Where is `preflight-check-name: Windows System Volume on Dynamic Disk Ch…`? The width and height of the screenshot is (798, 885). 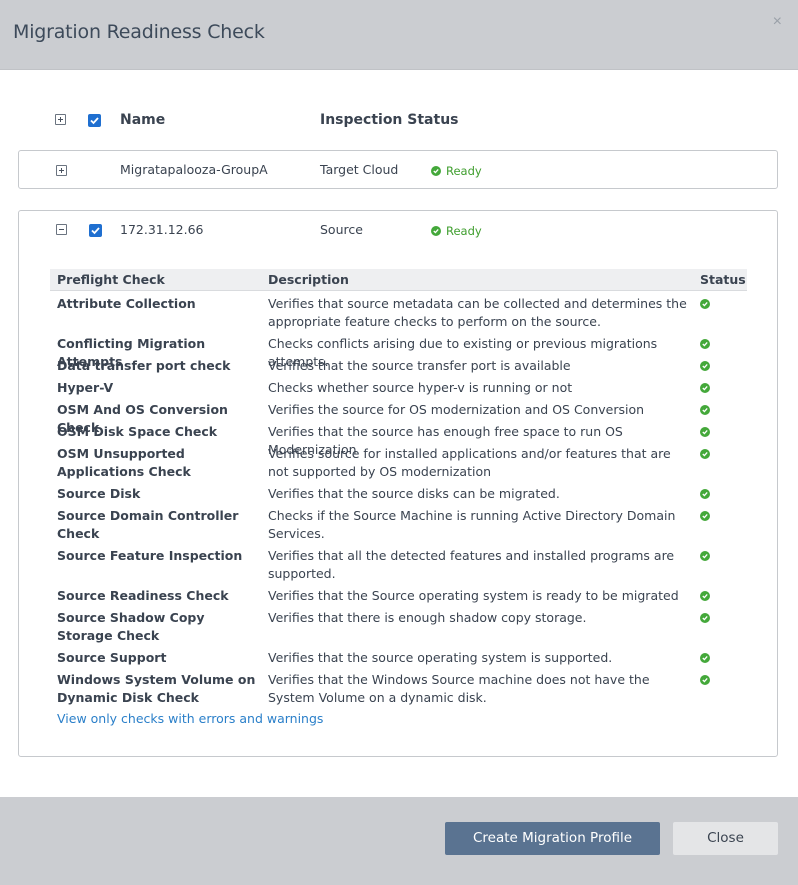
preflight-check-name: Windows System Volume on Dynamic Disk Ch… is located at coordinates (156, 688).